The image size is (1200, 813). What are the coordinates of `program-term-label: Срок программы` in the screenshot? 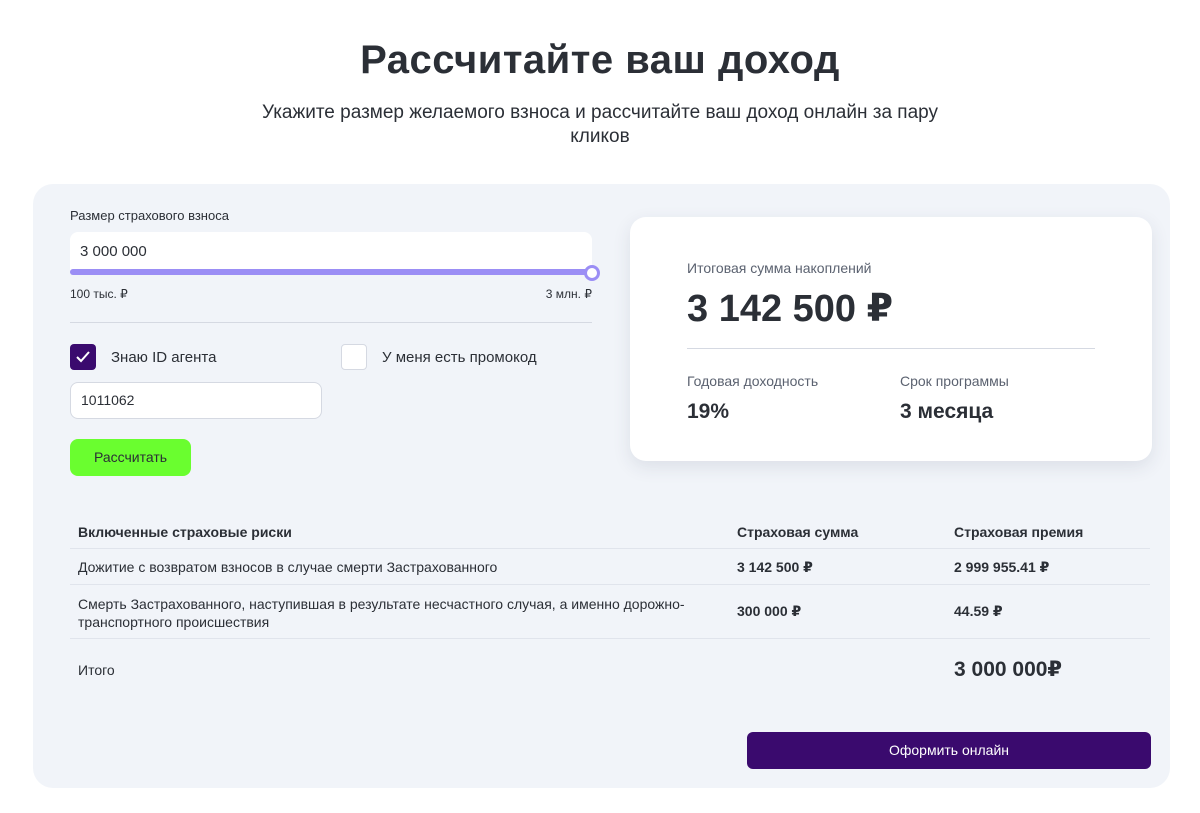 It's located at (954, 381).